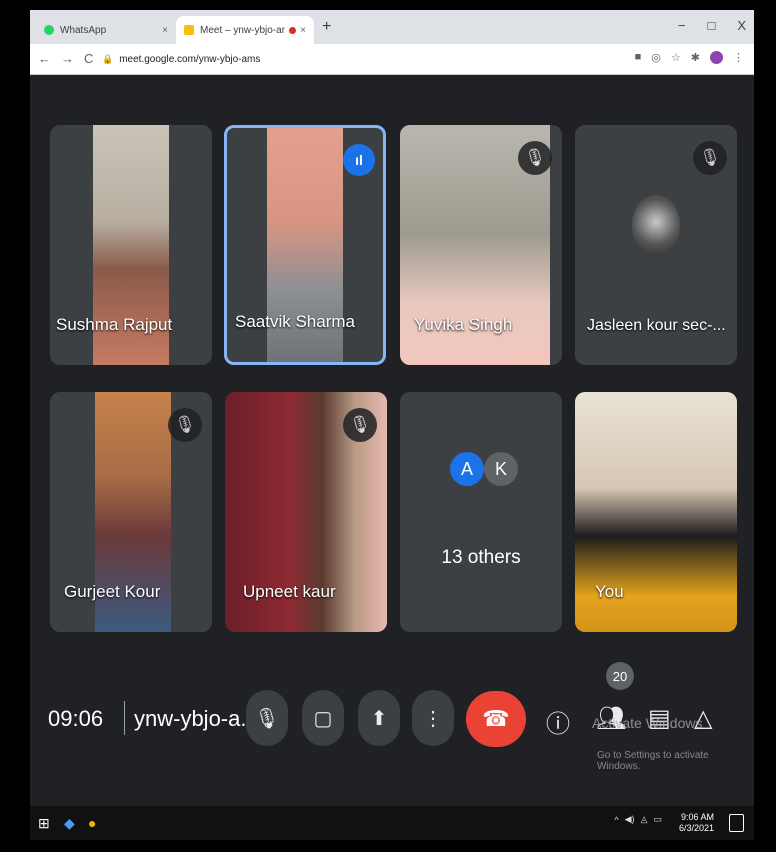 The image size is (776, 852). I want to click on zoom-icon: ◎, so click(656, 57).